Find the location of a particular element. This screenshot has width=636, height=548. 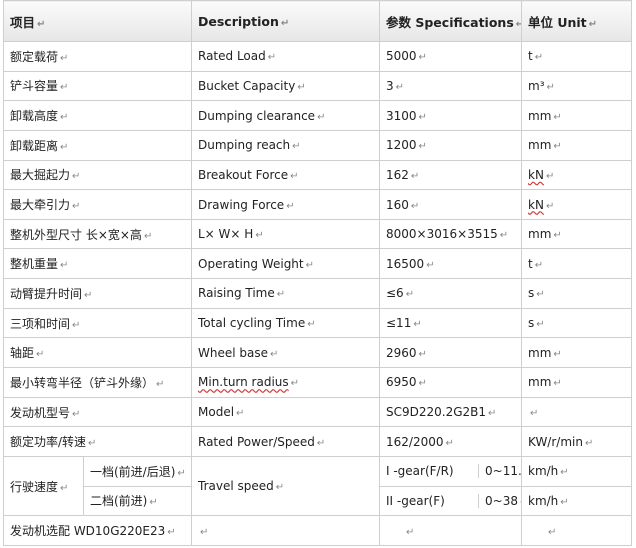

row-item: 铲斗容量 ↵ is located at coordinates (97, 86).